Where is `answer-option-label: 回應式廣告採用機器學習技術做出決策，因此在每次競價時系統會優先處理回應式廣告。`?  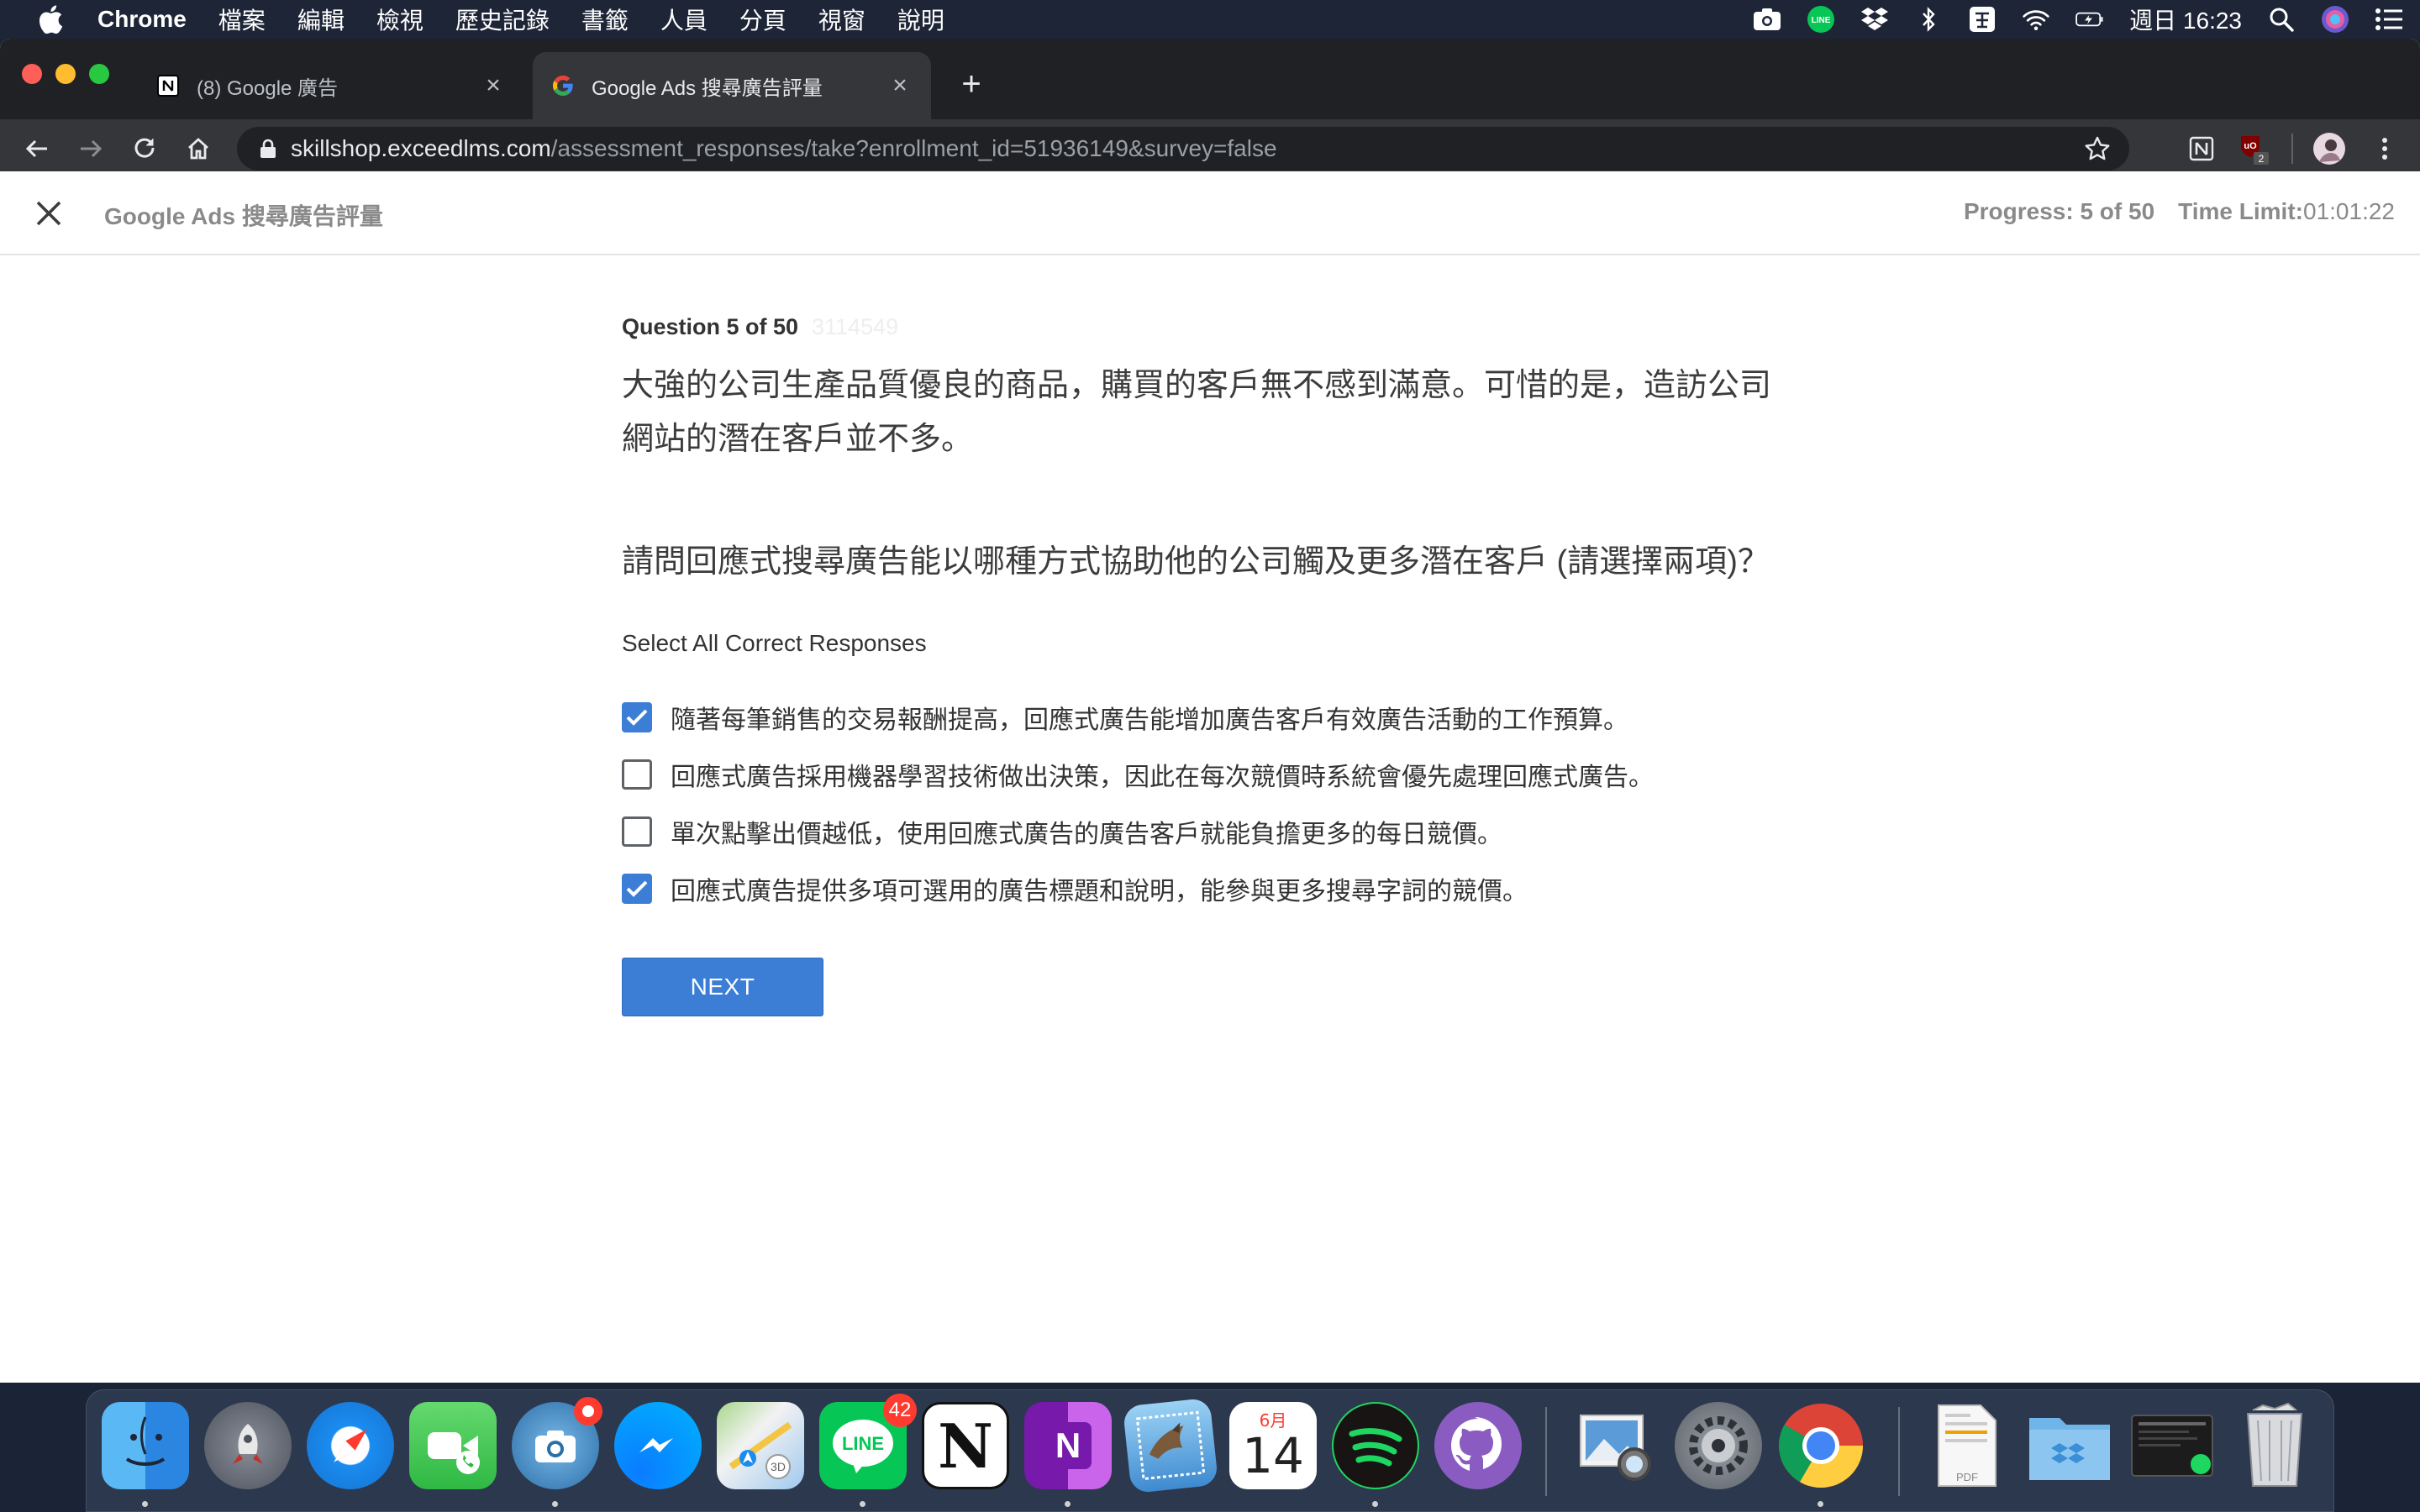 answer-option-label: 回應式廣告採用機器學習技術做出決策，因此在每次競價時系統會優先處理回應式廣告。 is located at coordinates (1163, 774).